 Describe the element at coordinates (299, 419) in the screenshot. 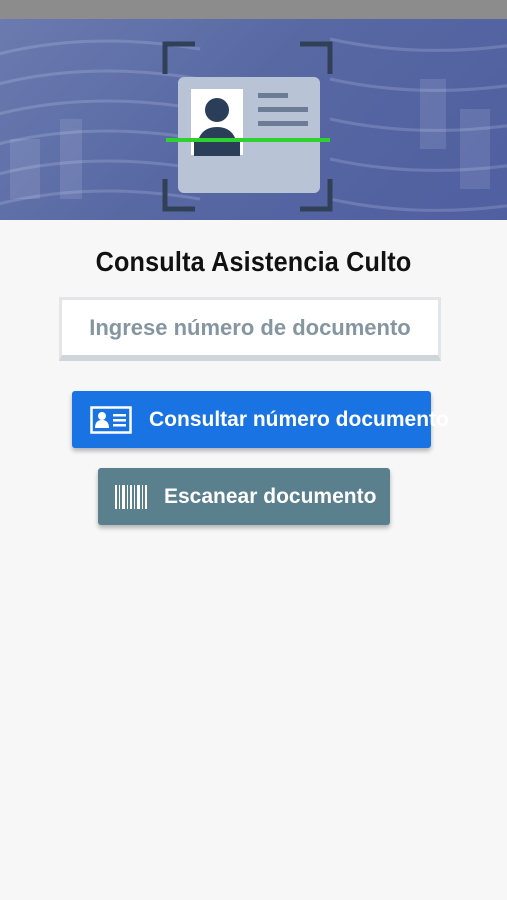

I see `consult-button-label: Consultar número documento` at that location.